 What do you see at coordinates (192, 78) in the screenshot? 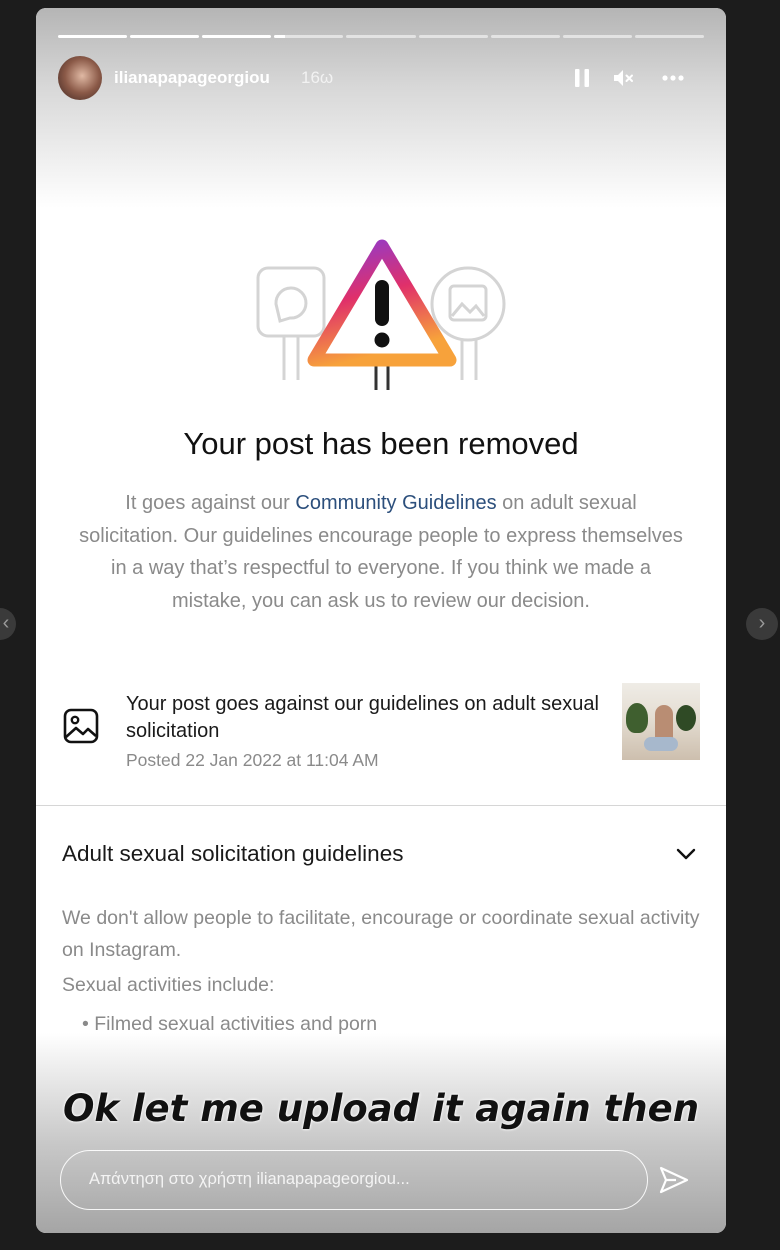
I see `story-username: ilianapapageorgiou` at bounding box center [192, 78].